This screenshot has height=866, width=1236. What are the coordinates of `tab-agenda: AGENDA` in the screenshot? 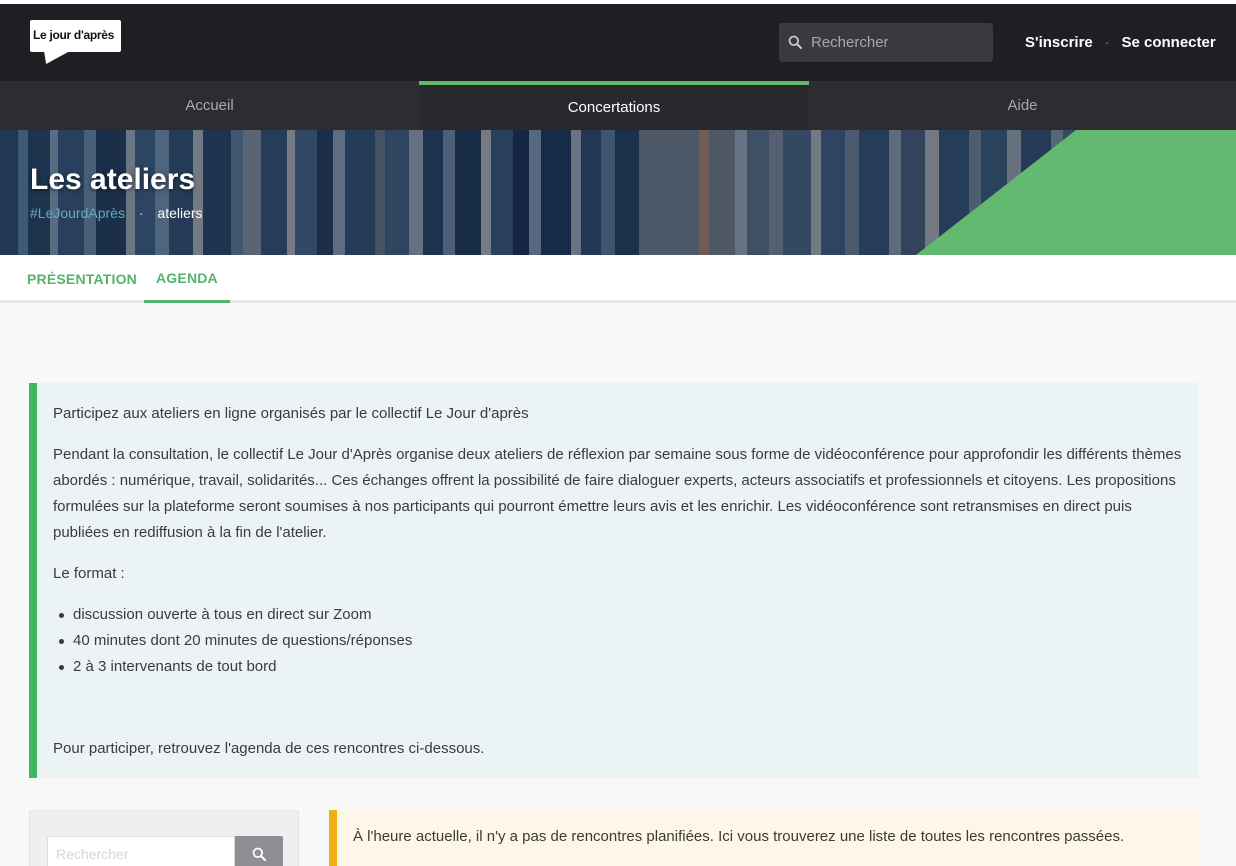 It's located at (187, 279).